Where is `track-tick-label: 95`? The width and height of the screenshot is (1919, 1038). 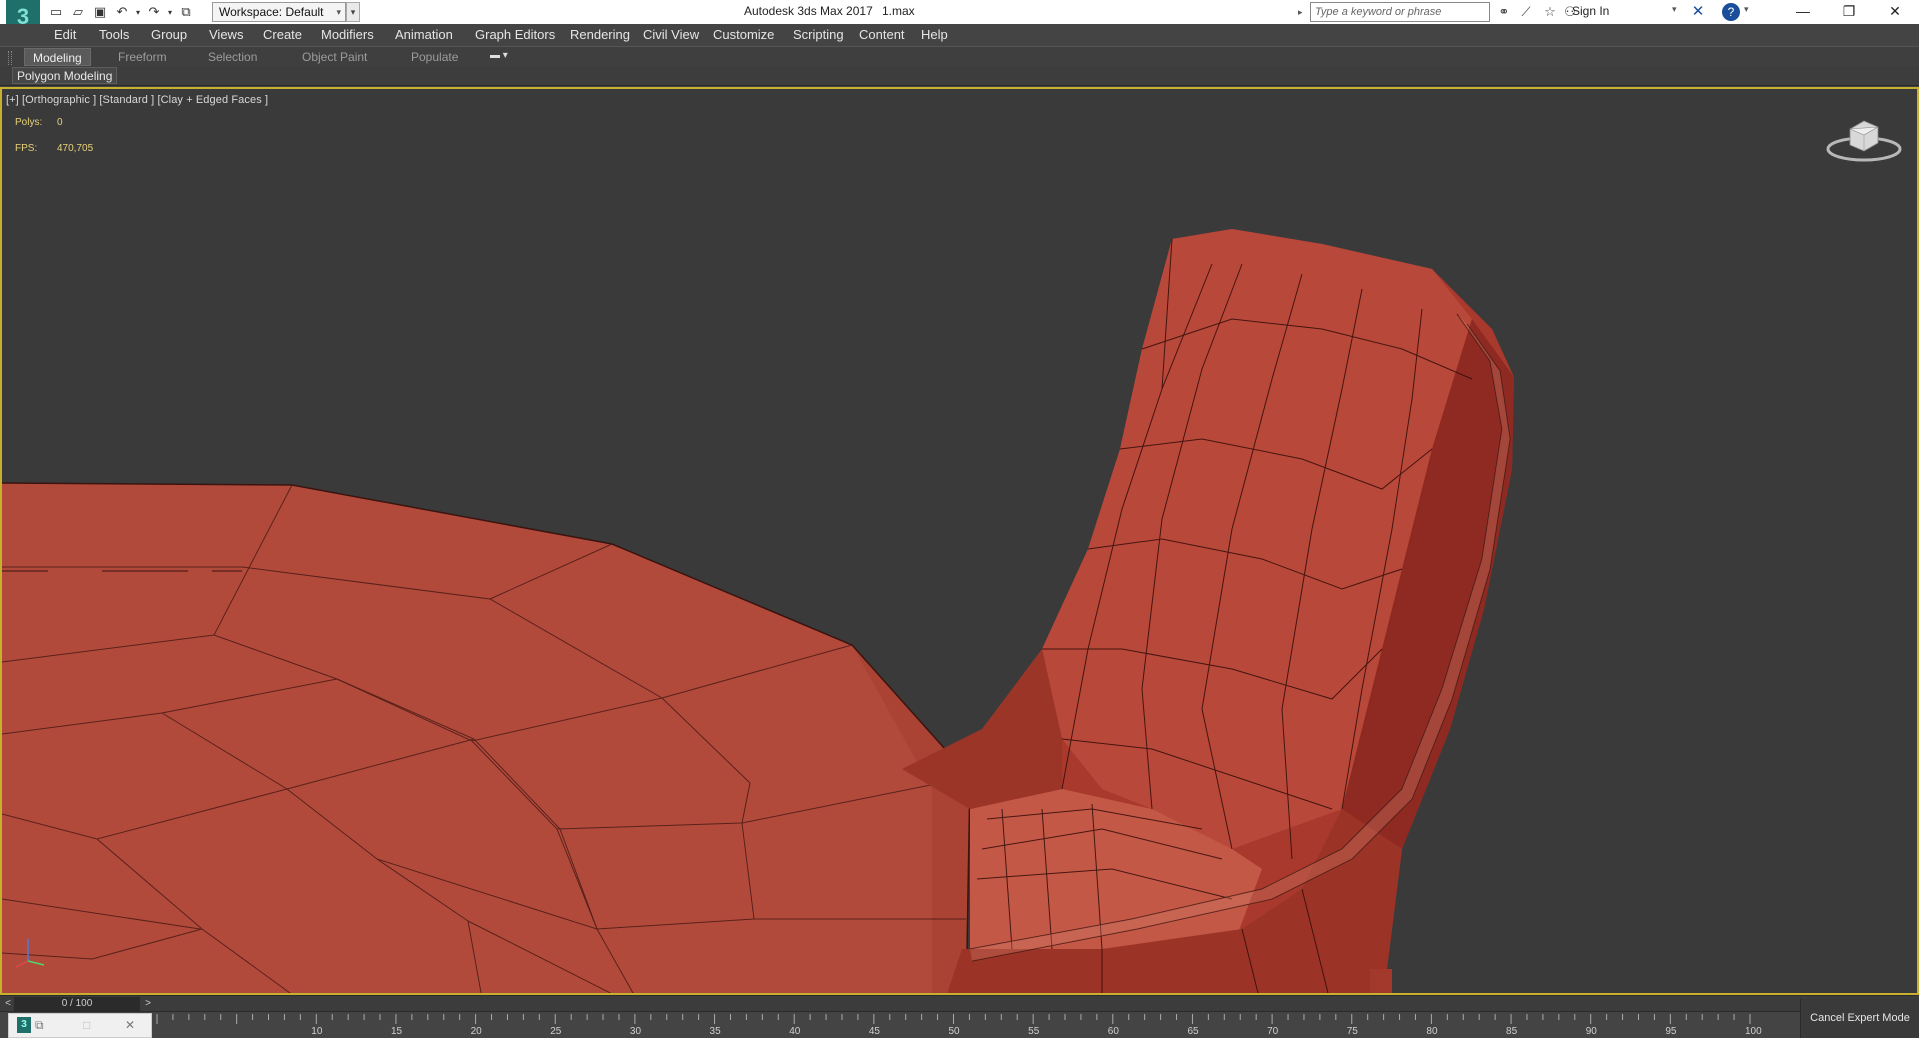
track-tick-label: 95 is located at coordinates (1671, 1031).